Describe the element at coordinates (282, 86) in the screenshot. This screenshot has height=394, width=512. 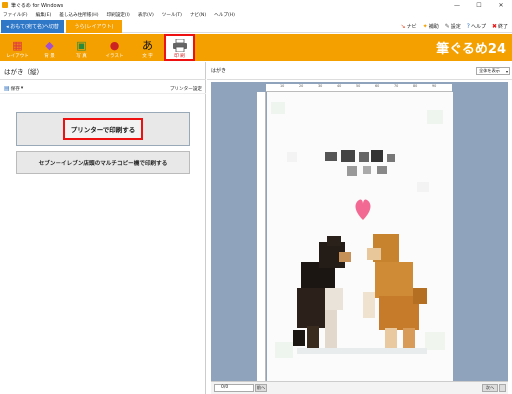
I see `ruler-tick: 10` at that location.